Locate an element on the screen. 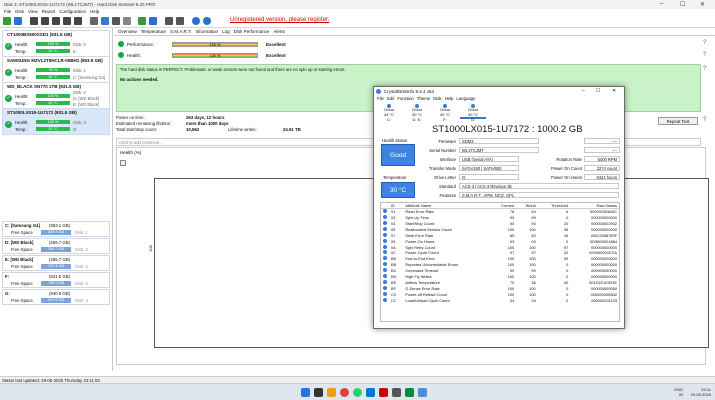 The height and width of the screenshot is (400, 715). refresh-icon is located at coordinates (7, 21).